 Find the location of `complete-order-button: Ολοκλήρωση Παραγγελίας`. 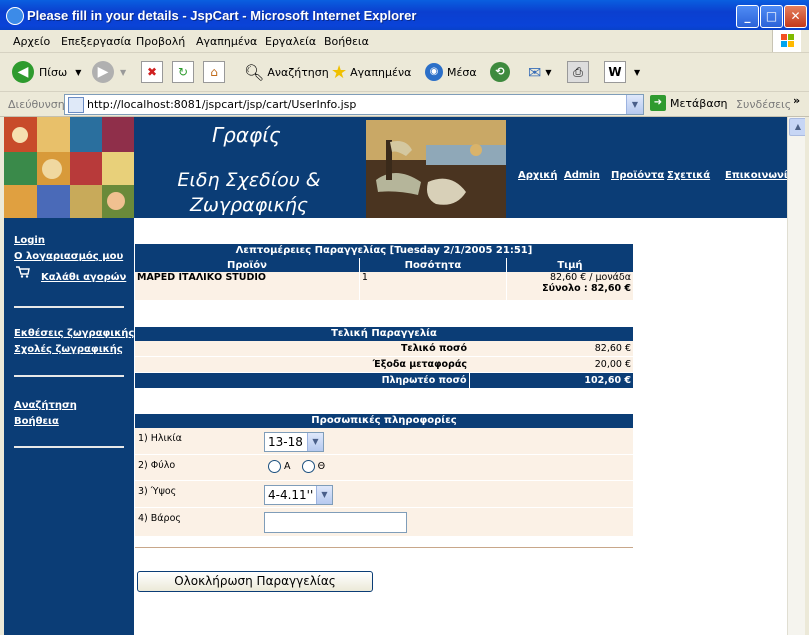

complete-order-button: Ολοκλήρωση Παραγγελίας is located at coordinates (255, 581).